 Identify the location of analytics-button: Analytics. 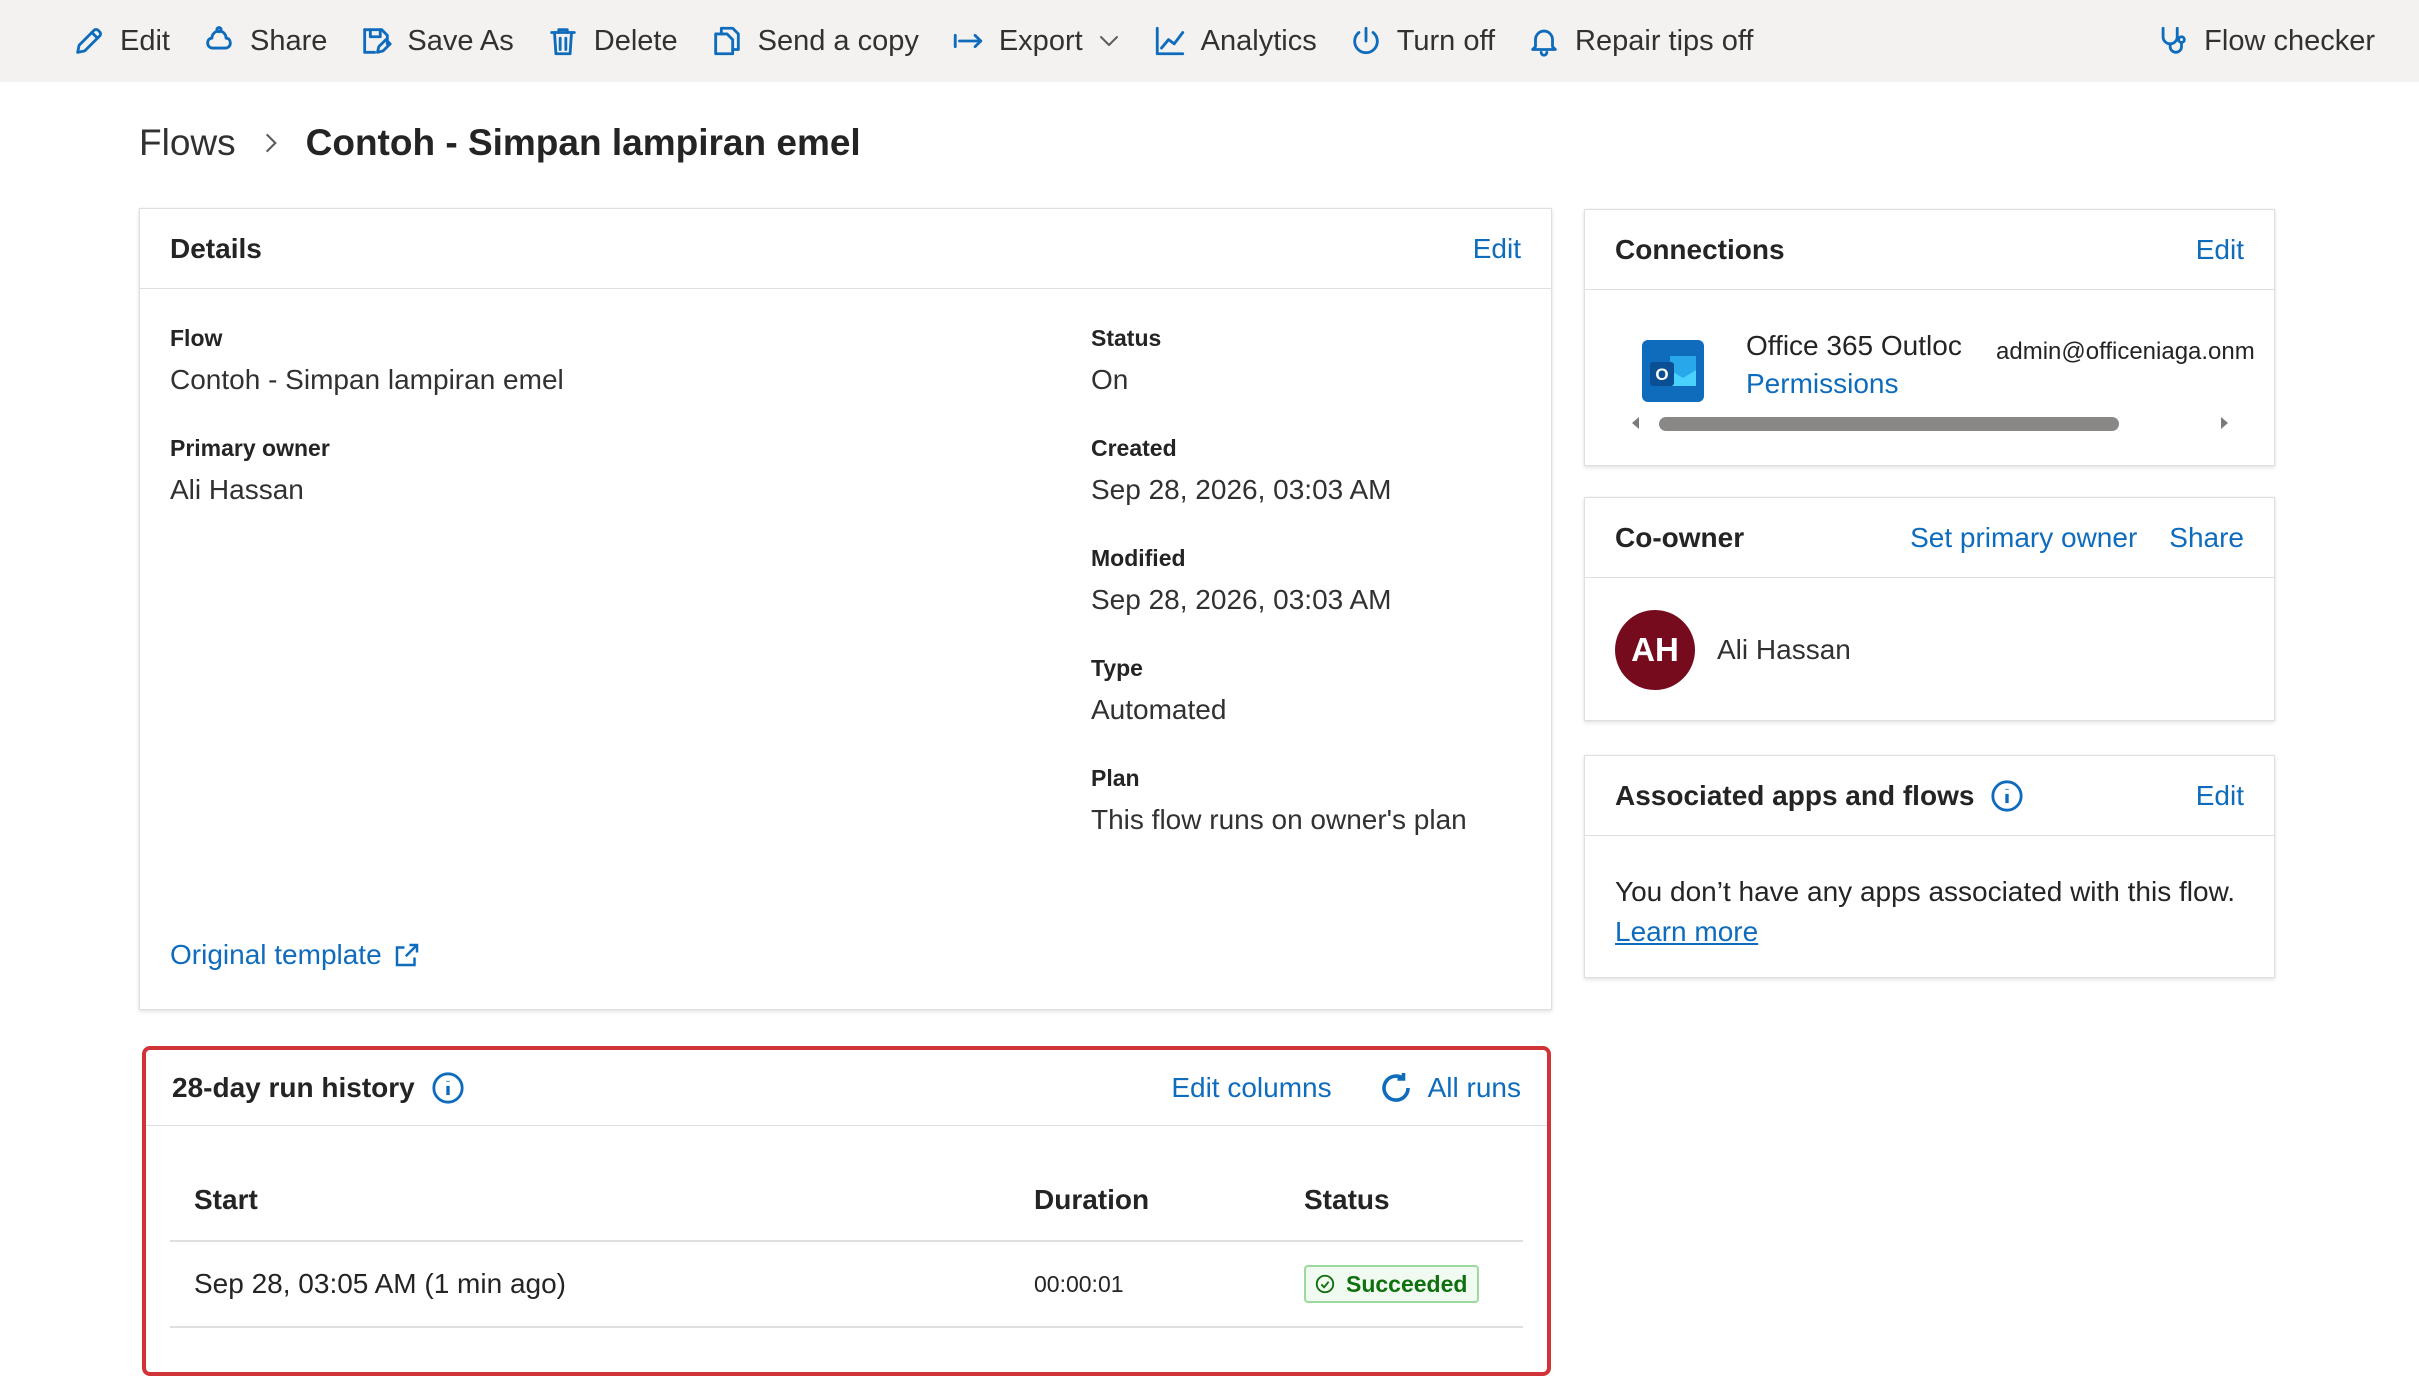
(1235, 41).